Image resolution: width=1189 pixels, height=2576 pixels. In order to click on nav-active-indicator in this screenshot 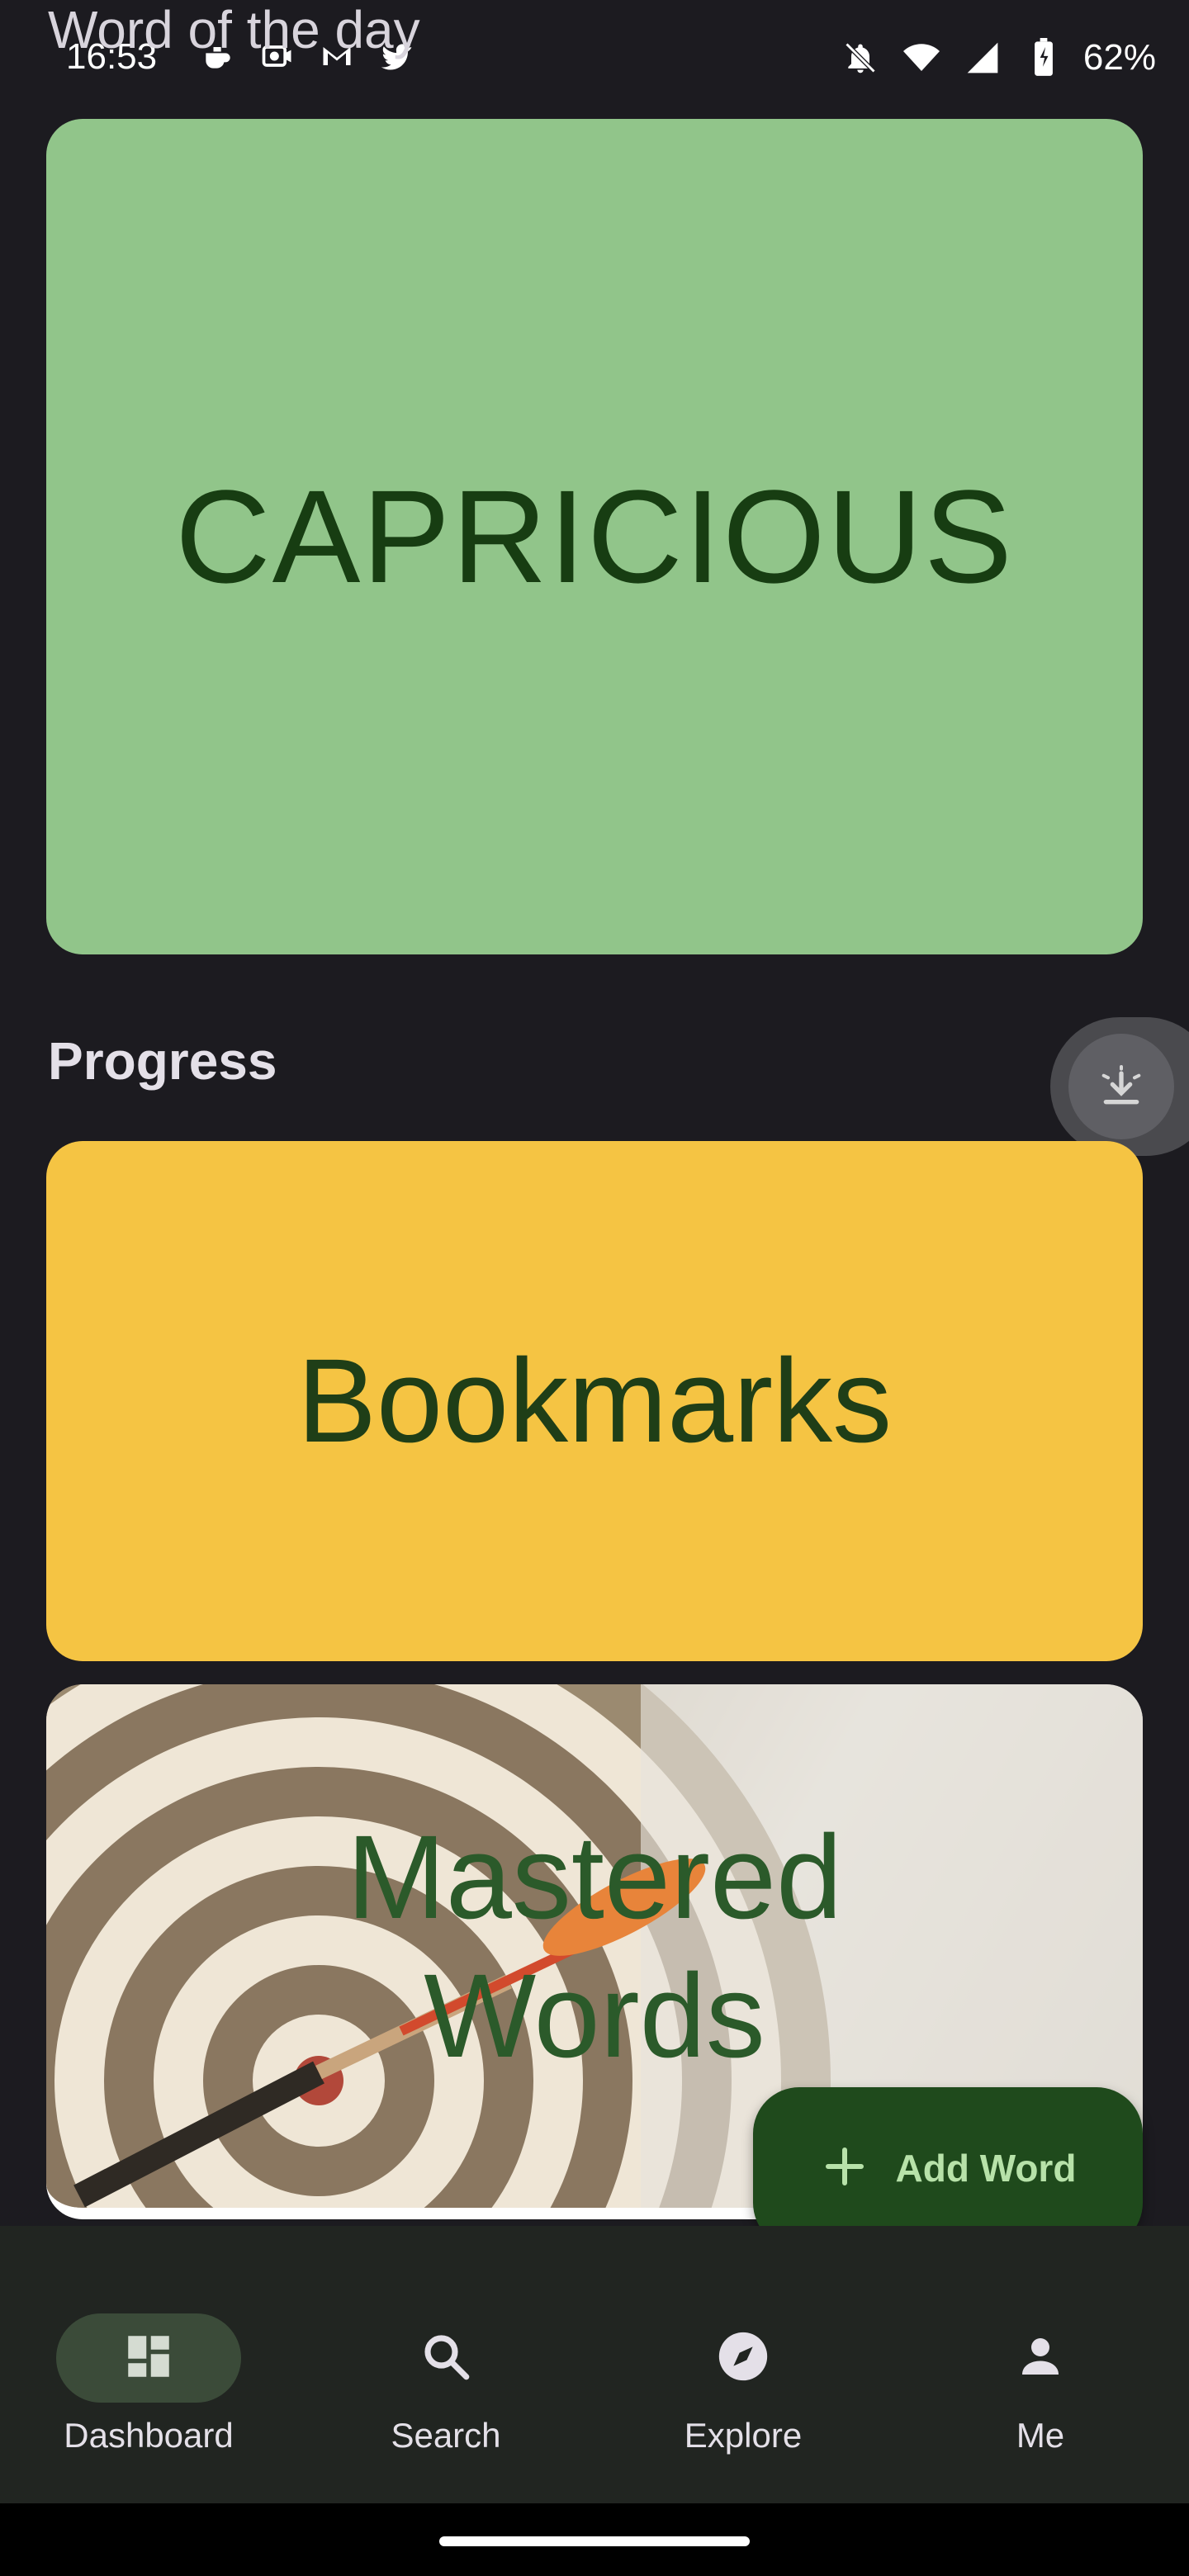, I will do `click(148, 2358)`.